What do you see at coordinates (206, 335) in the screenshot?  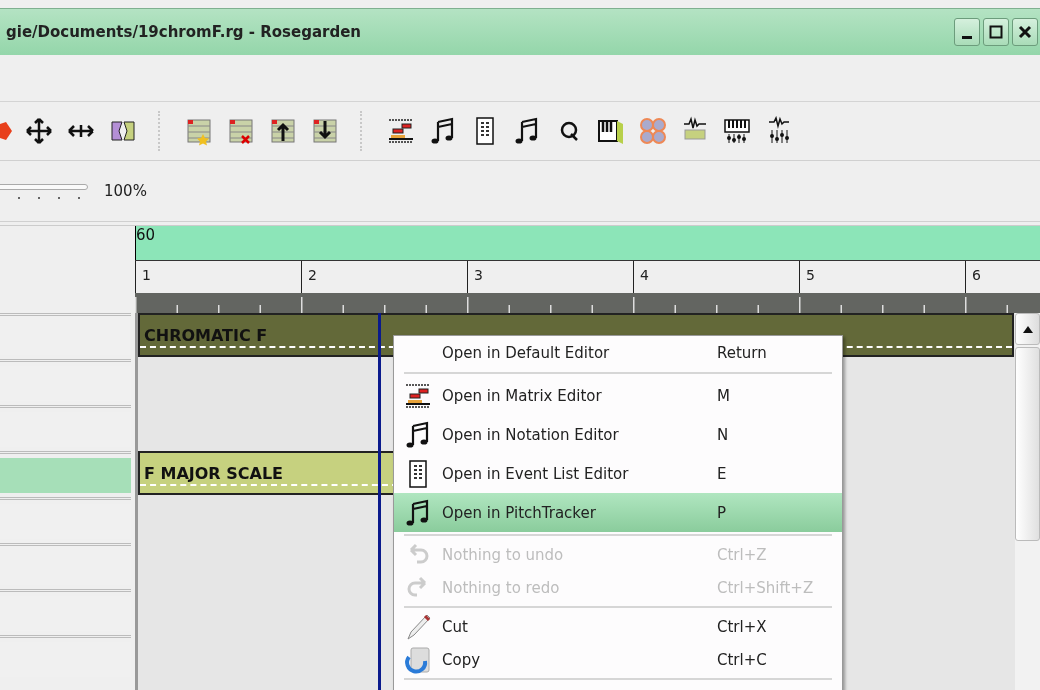 I see `segment-label: CHROMATIC F` at bounding box center [206, 335].